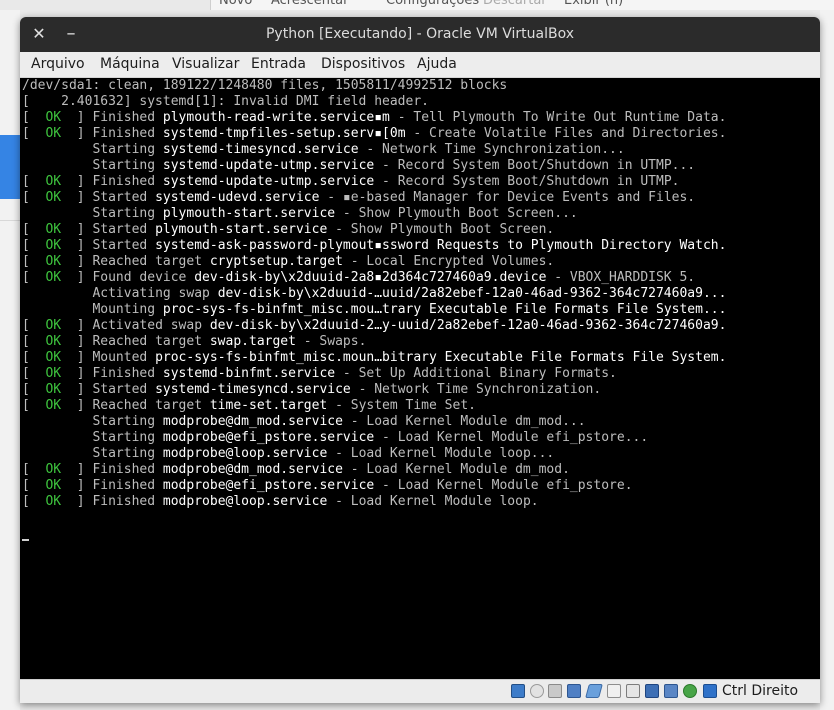 Image resolution: width=834 pixels, height=710 pixels. Describe the element at coordinates (690, 691) in the screenshot. I see `mouse-integration-icon` at that location.